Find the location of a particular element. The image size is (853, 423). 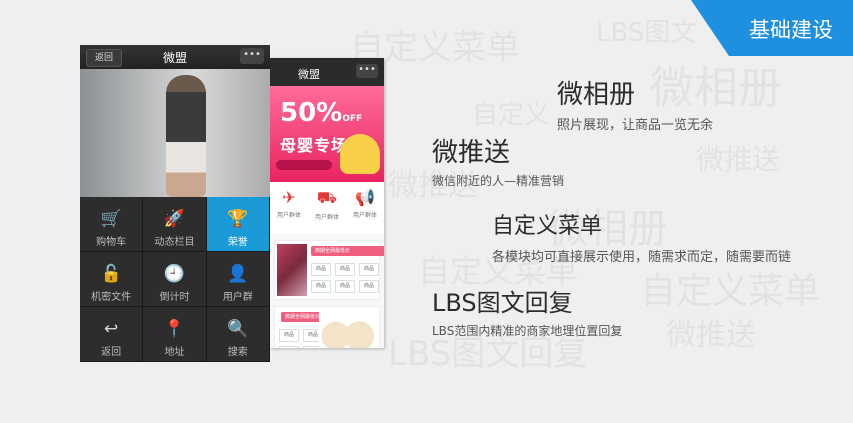

unlock-icon: 🔓 is located at coordinates (111, 274).